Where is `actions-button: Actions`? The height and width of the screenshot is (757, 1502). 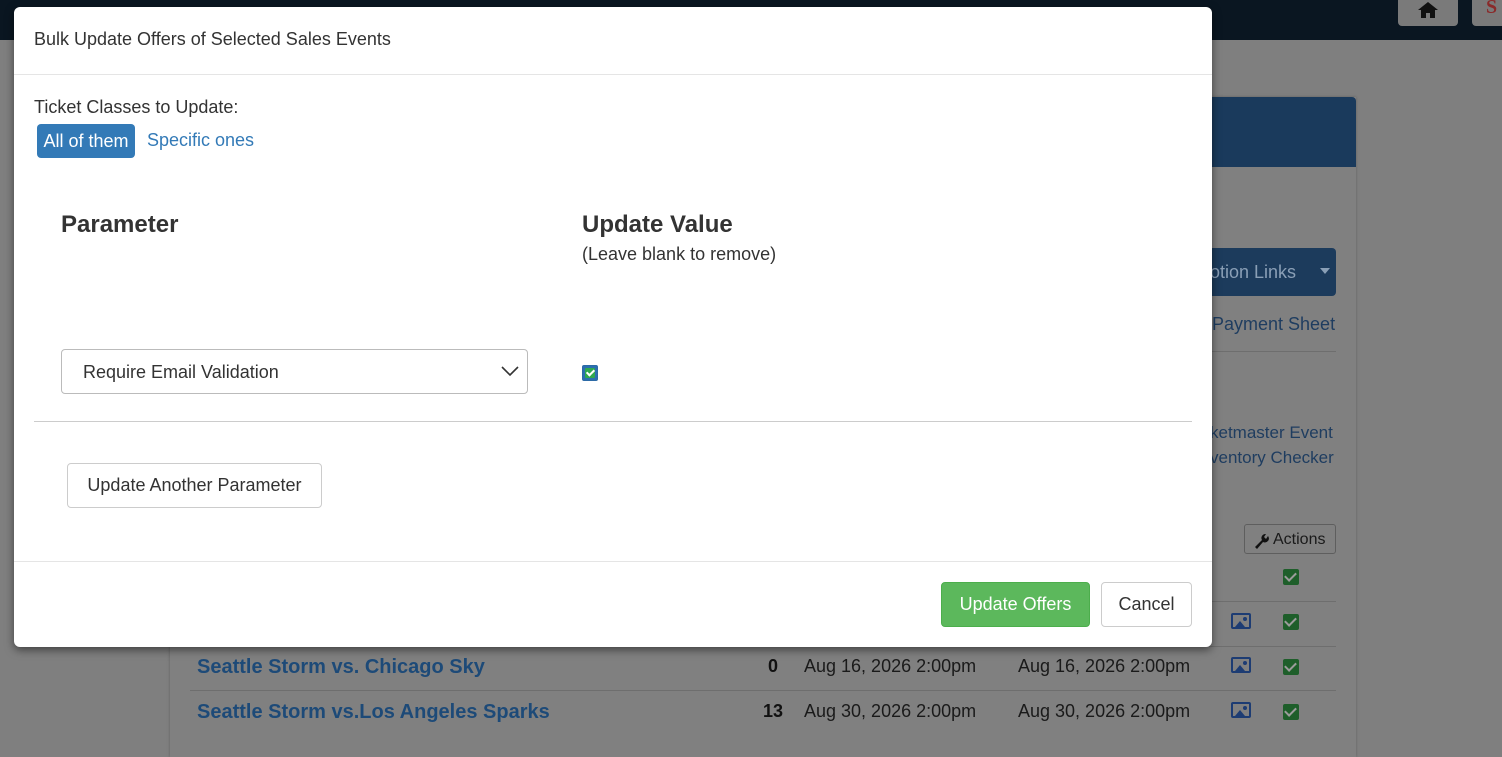 actions-button: Actions is located at coordinates (1290, 539).